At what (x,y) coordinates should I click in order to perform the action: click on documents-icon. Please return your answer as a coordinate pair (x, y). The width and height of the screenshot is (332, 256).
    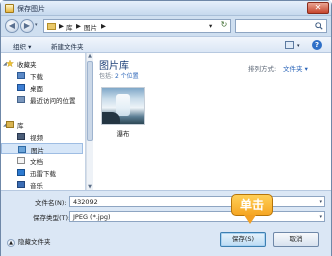
    Looking at the image, I should click on (21, 160).